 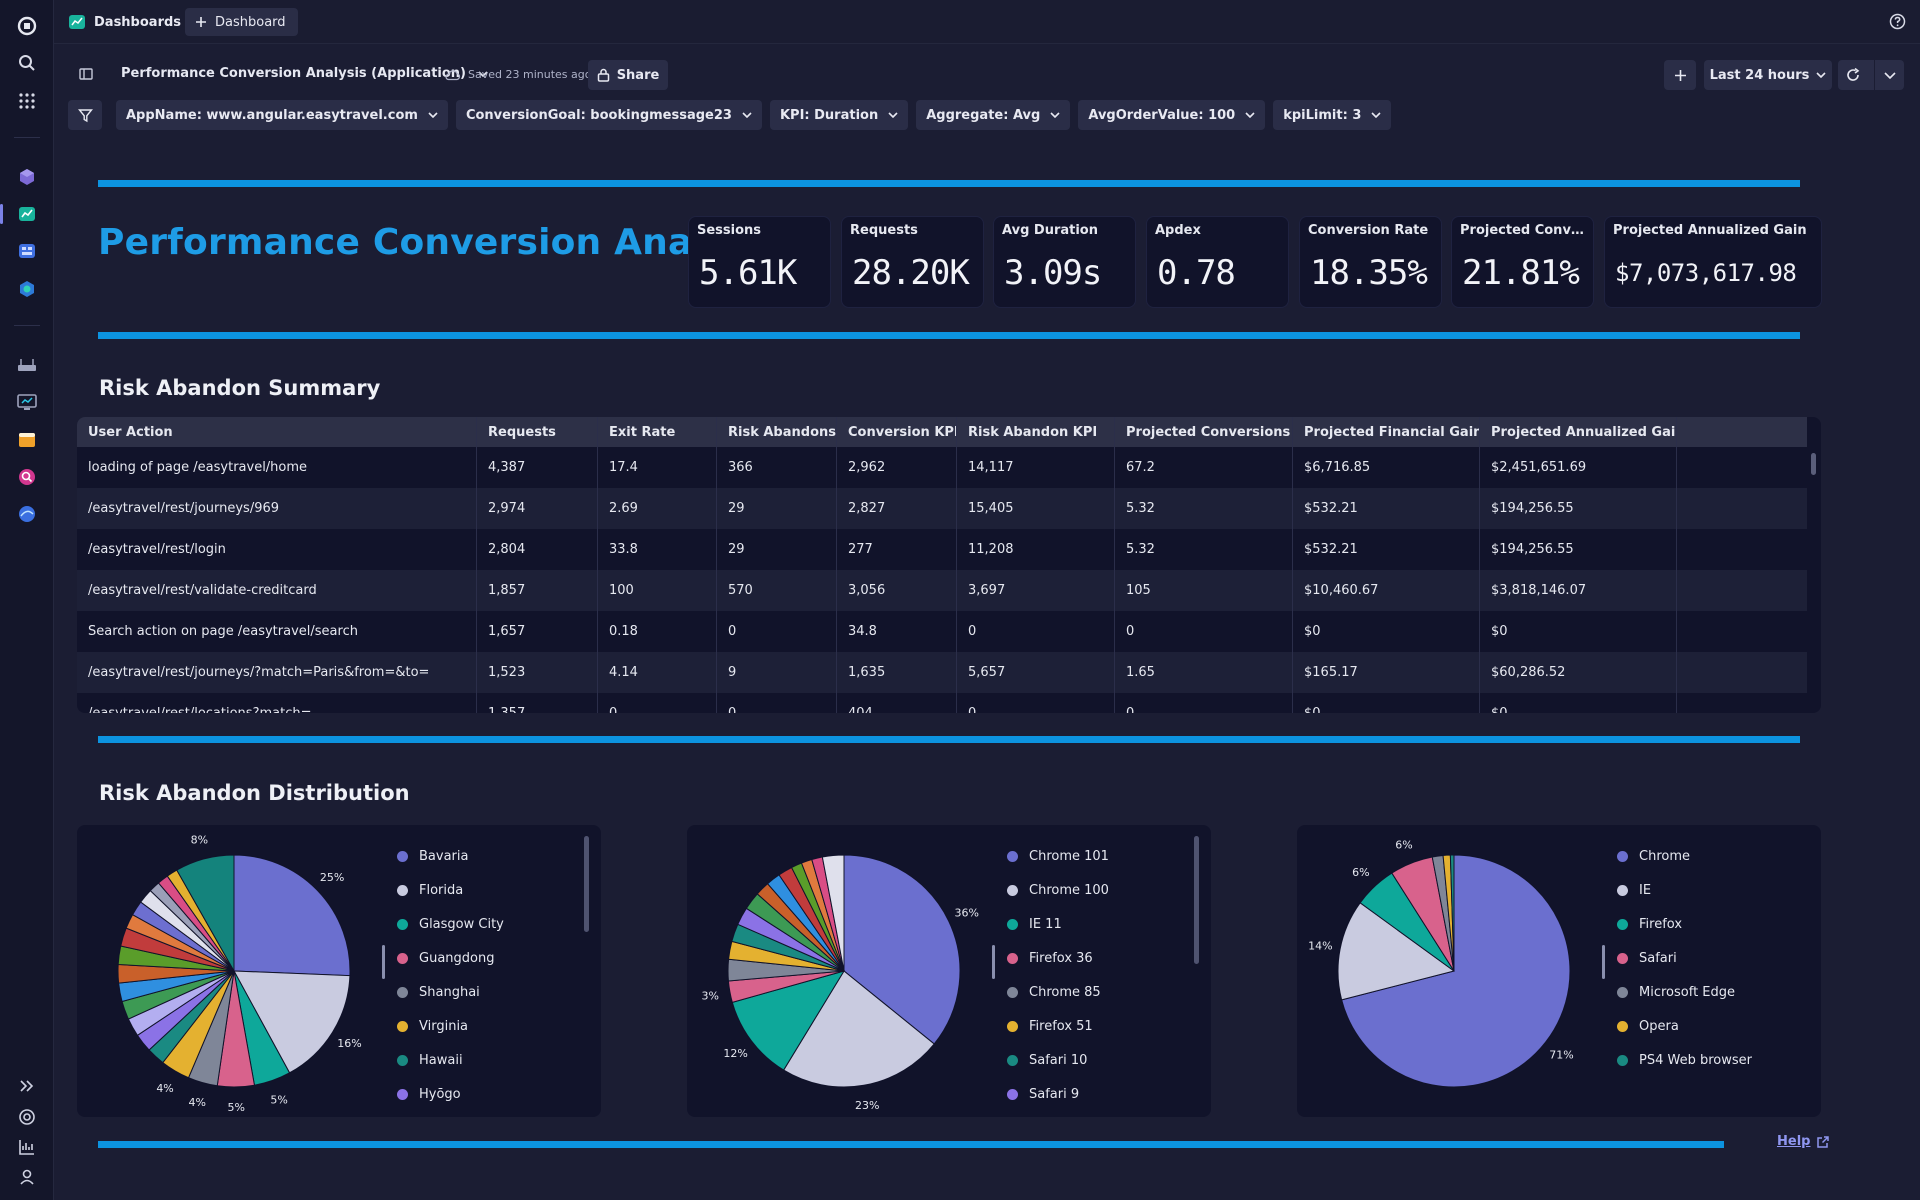 What do you see at coordinates (1058, 1094) in the screenshot?
I see `legend-item: Safari 9` at bounding box center [1058, 1094].